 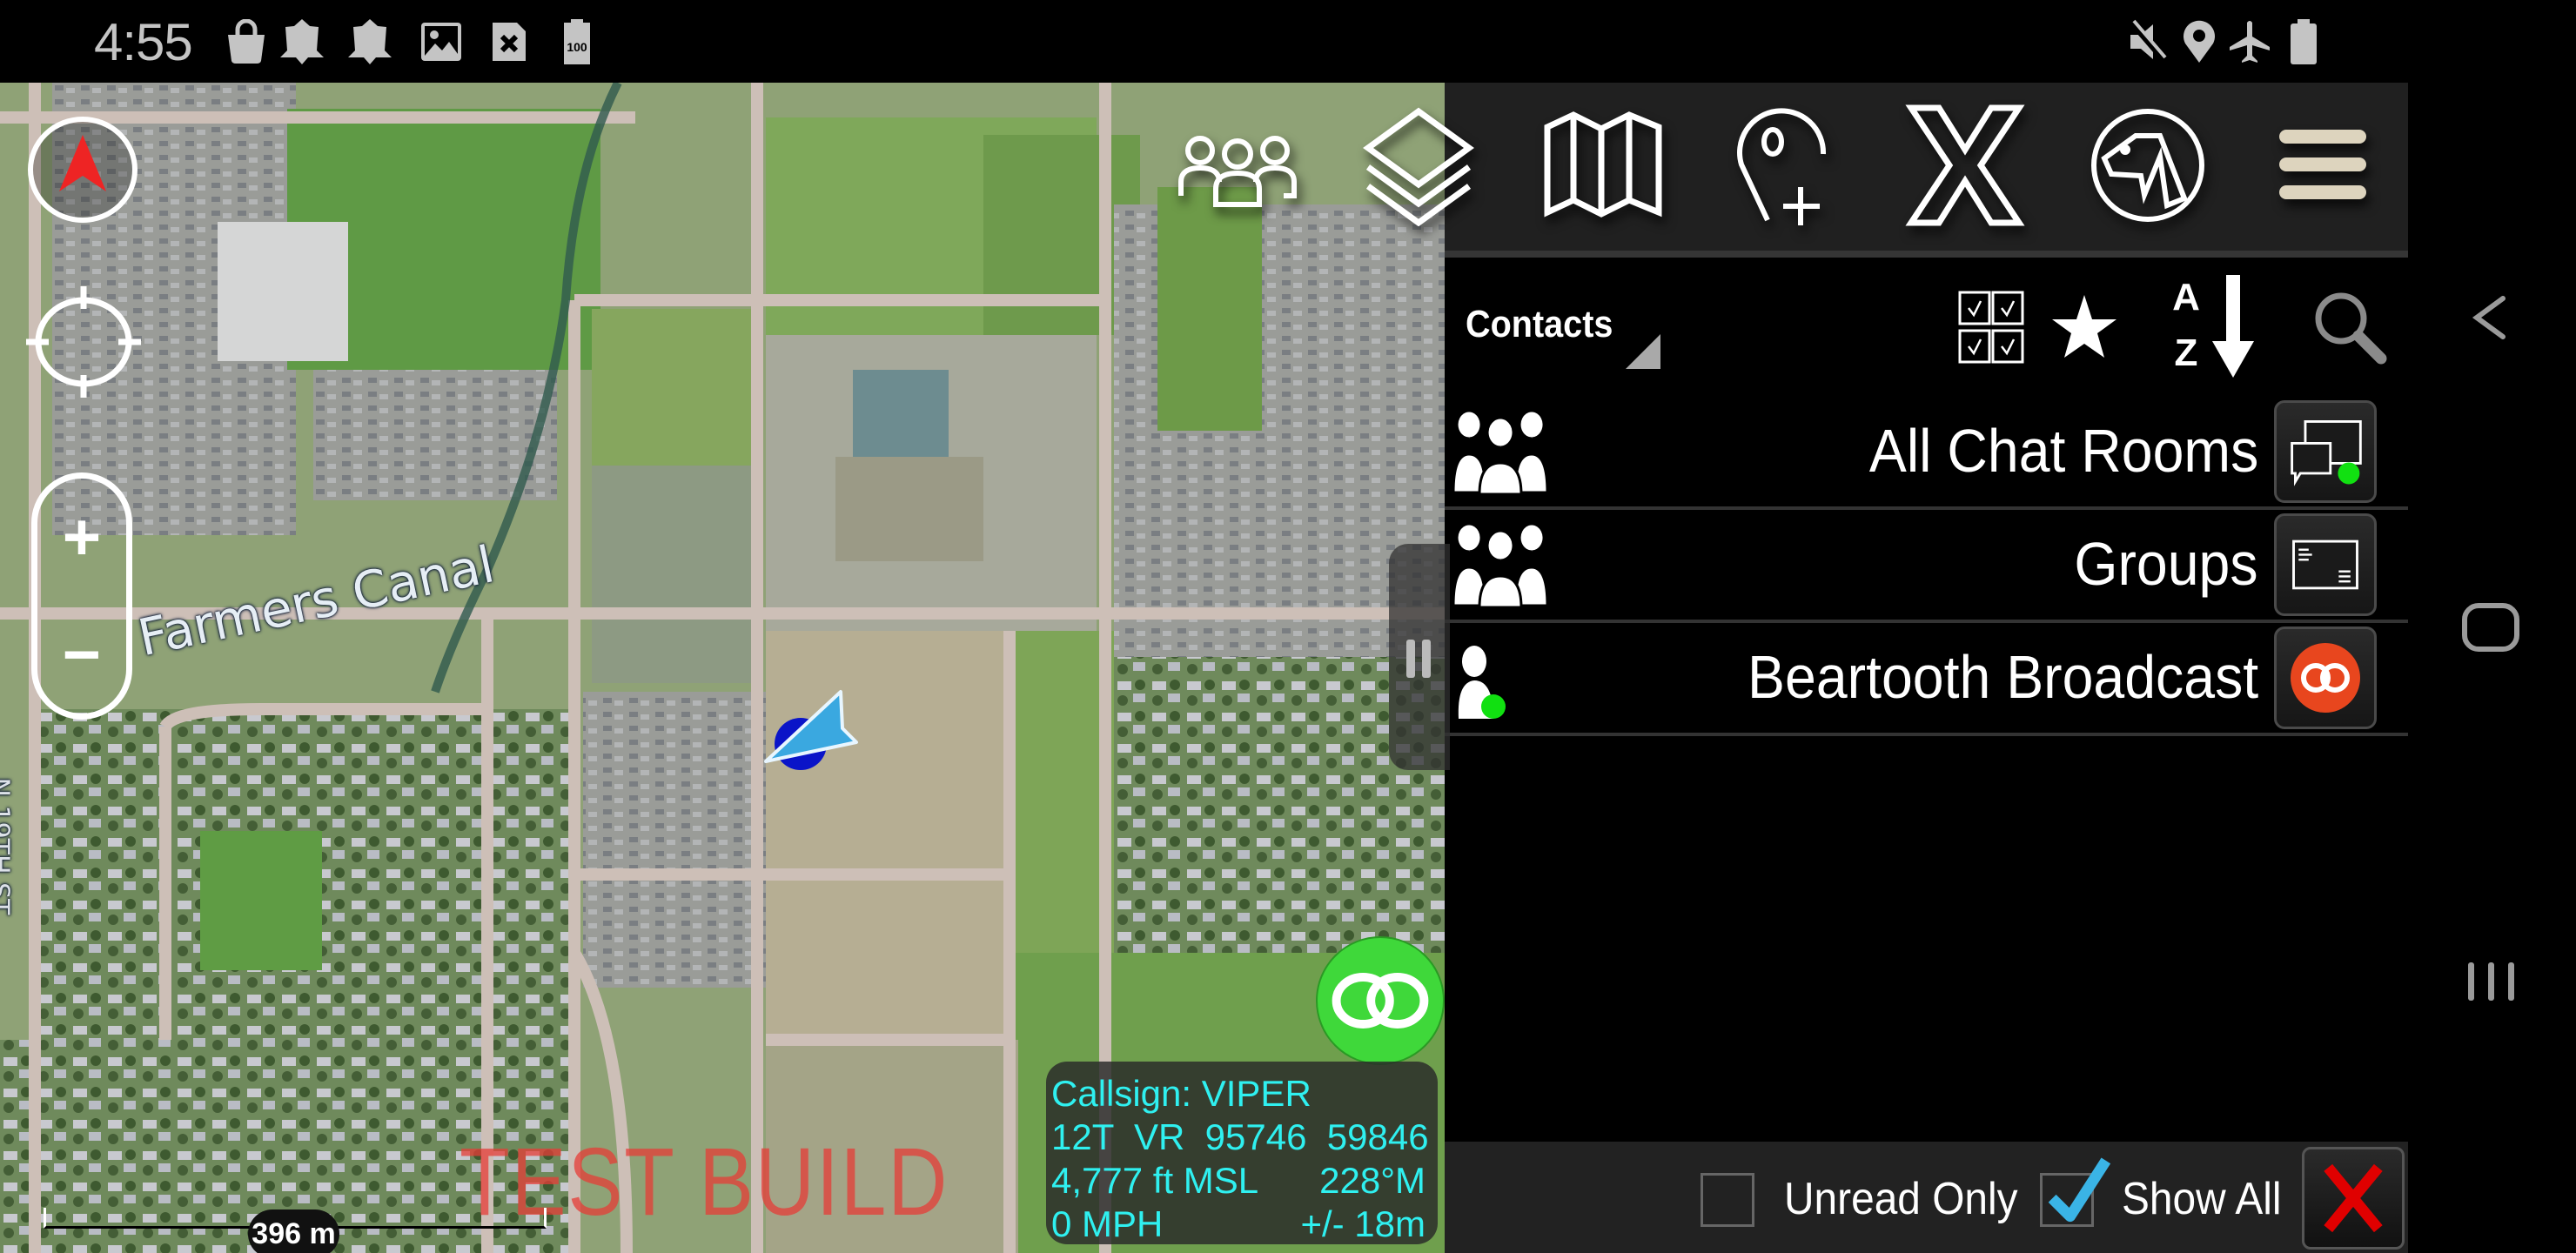 I want to click on compass-button, so click(x=83, y=169).